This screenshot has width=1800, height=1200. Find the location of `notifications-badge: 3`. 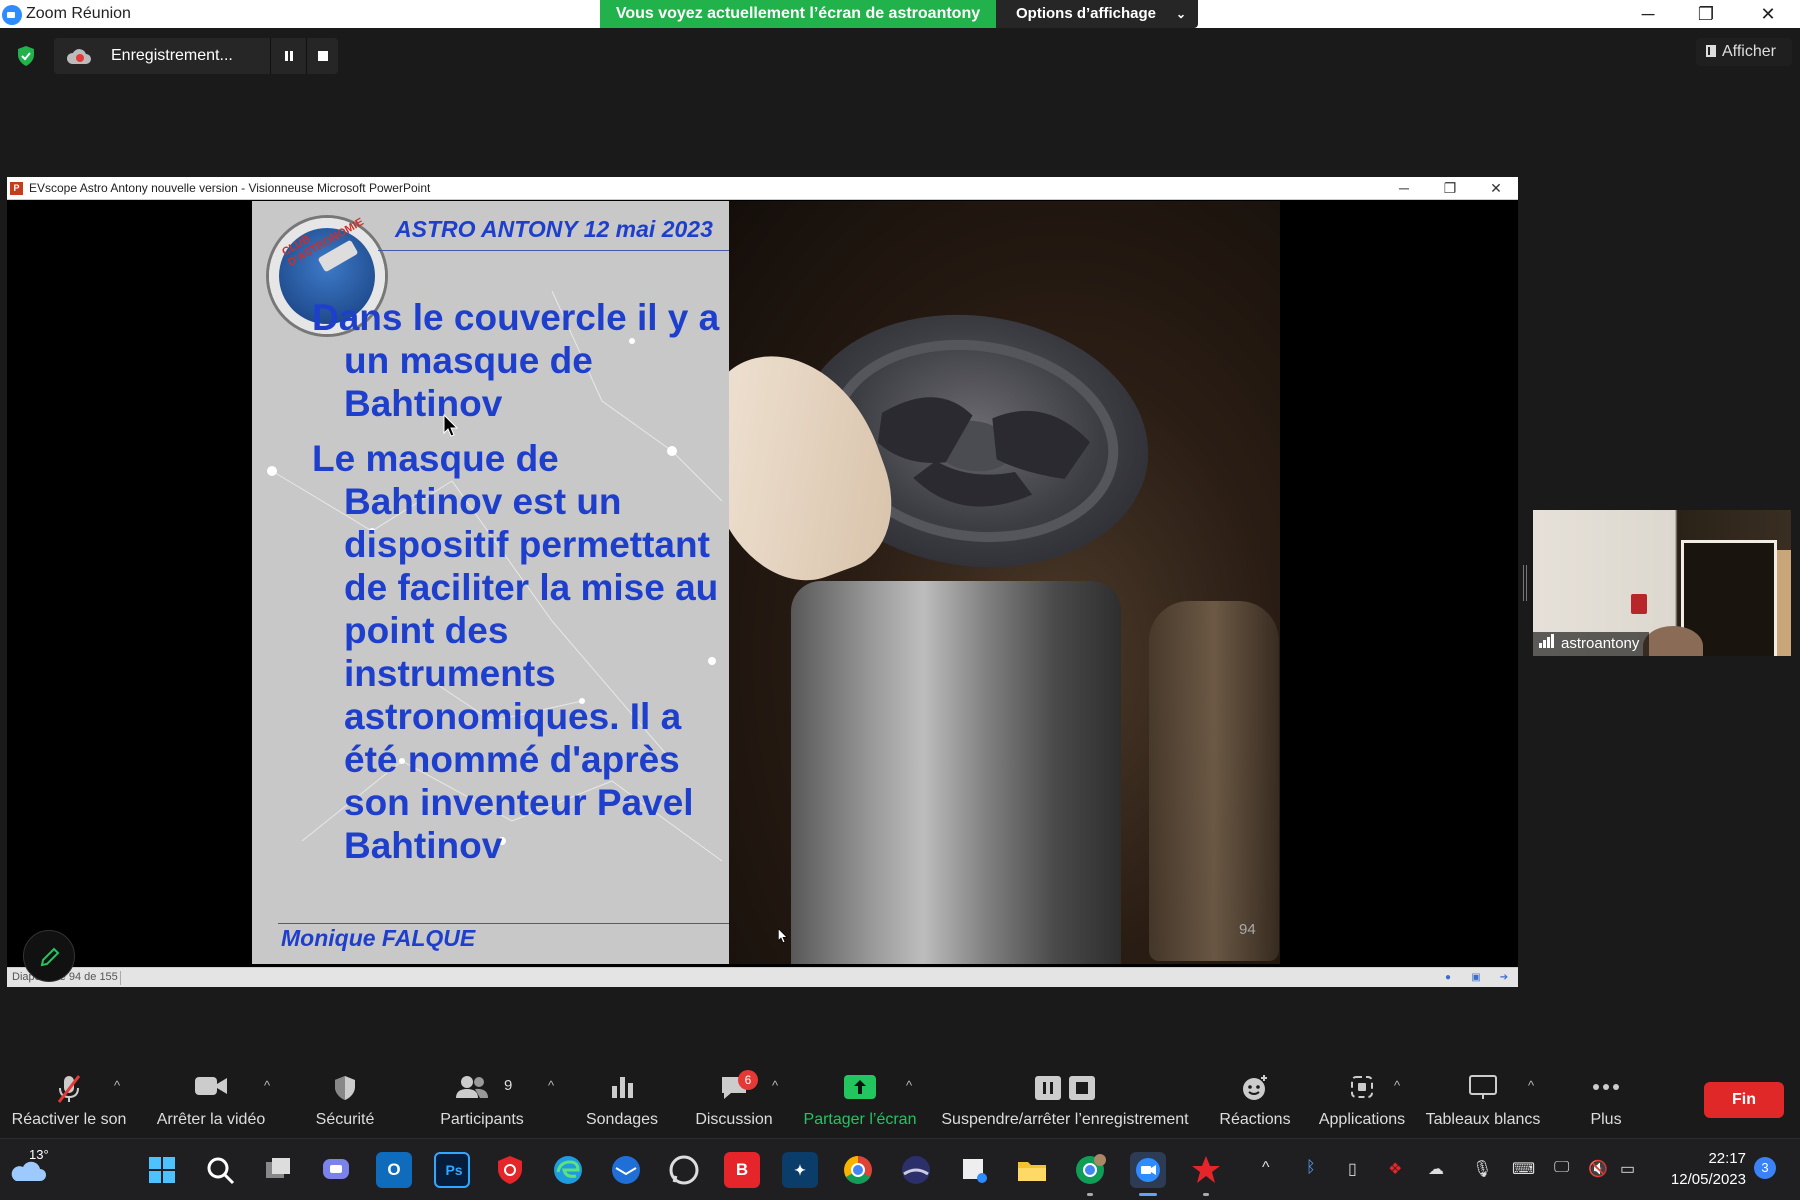

notifications-badge: 3 is located at coordinates (1765, 1168).